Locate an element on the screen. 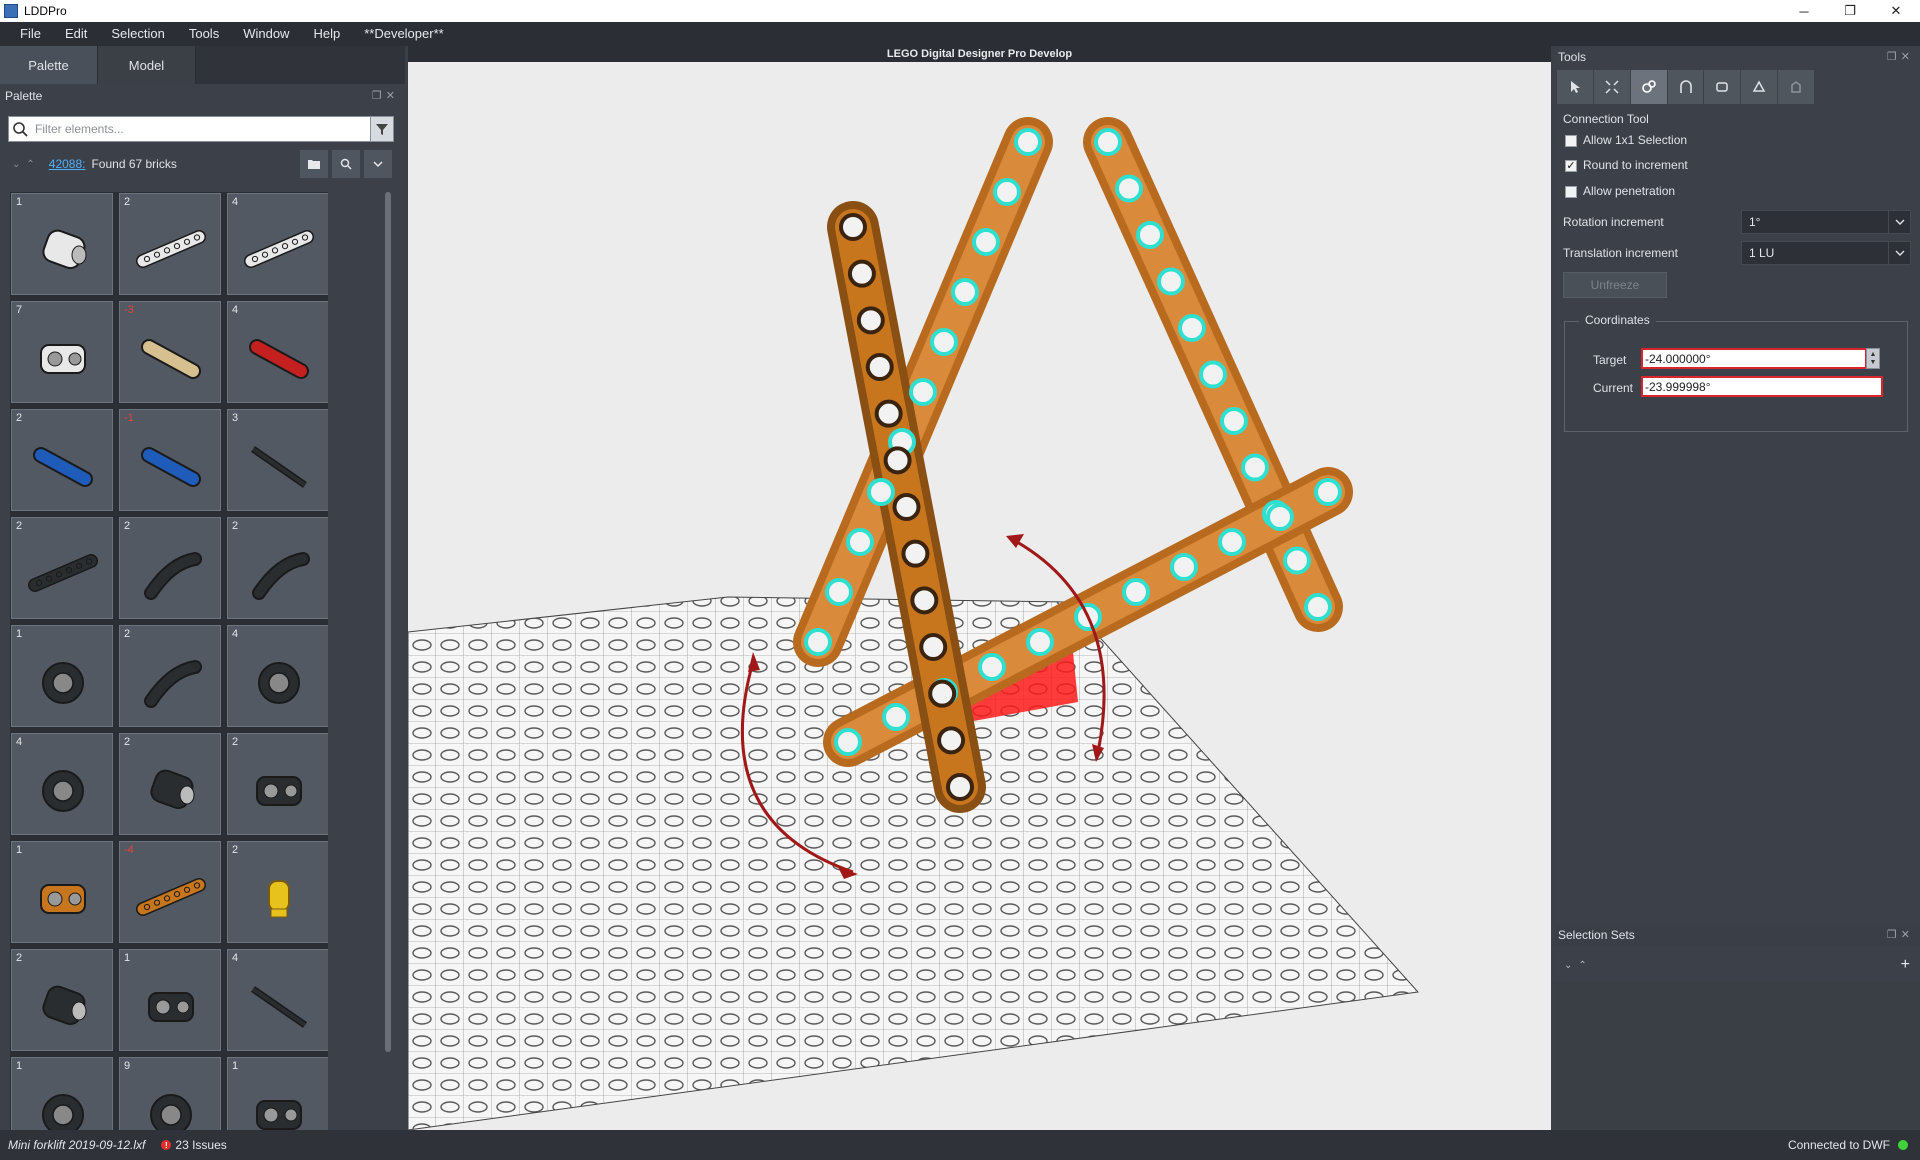 This screenshot has height=1160, width=1920. issues-count: 23 Issues is located at coordinates (201, 1145).